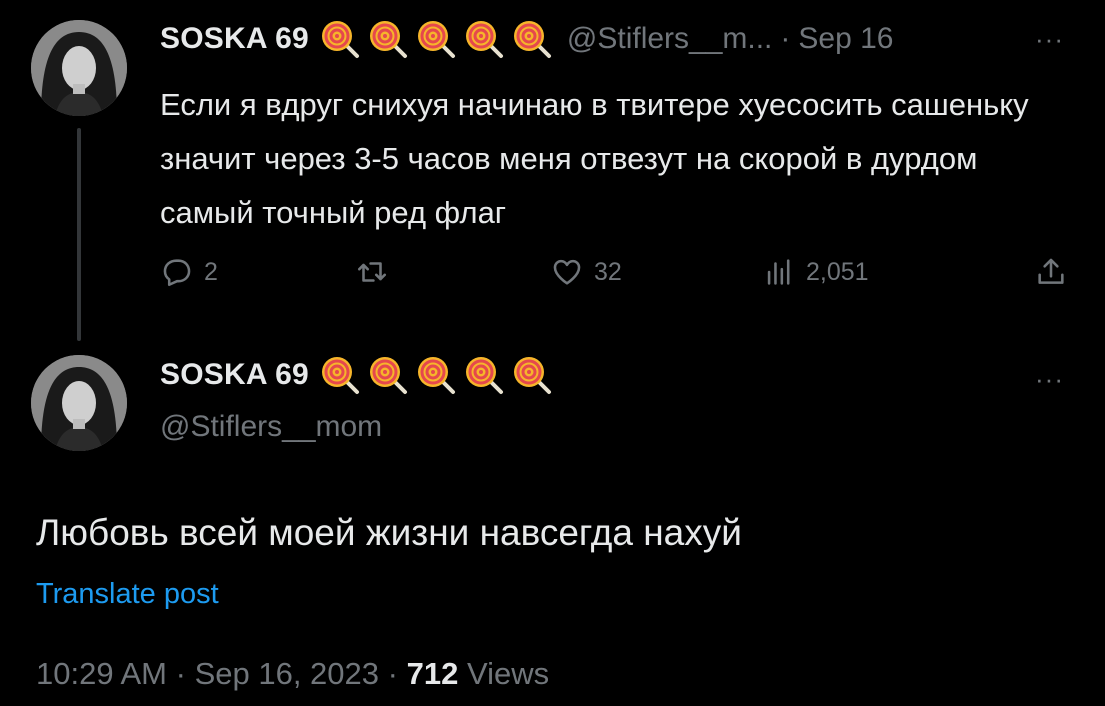 The image size is (1105, 706). I want to click on share-icon, so click(1051, 271).